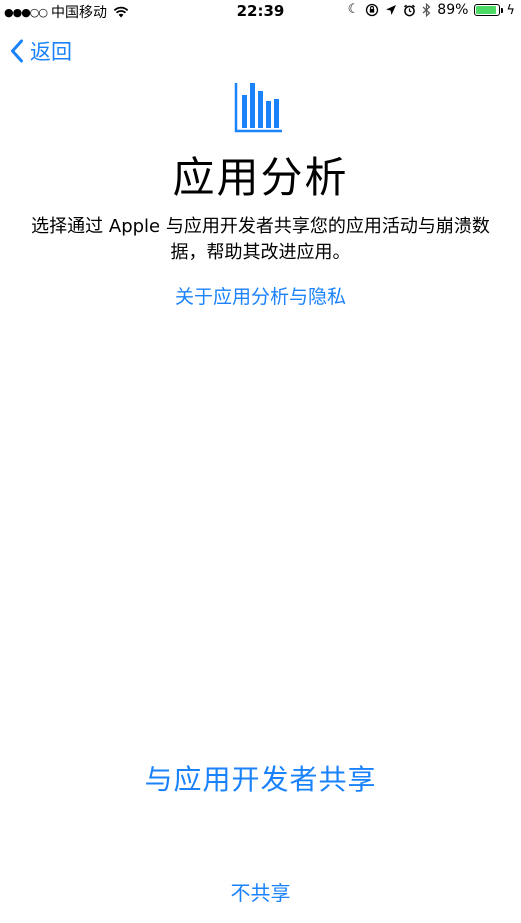  I want to click on status-bar: ●●●○○ 中国移动 22:39 ☾ 89% ϟ, so click(260, 12).